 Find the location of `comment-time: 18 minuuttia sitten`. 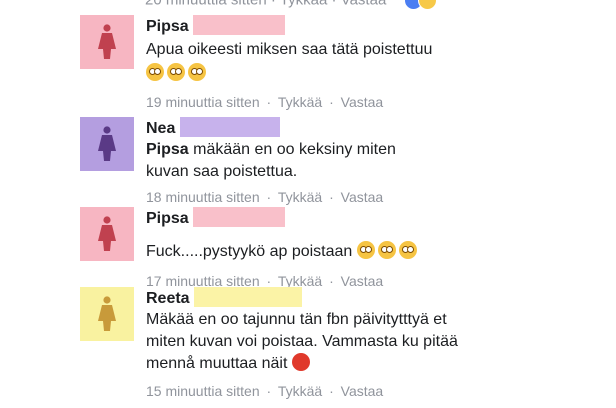

comment-time: 18 minuuttia sitten is located at coordinates (203, 197).